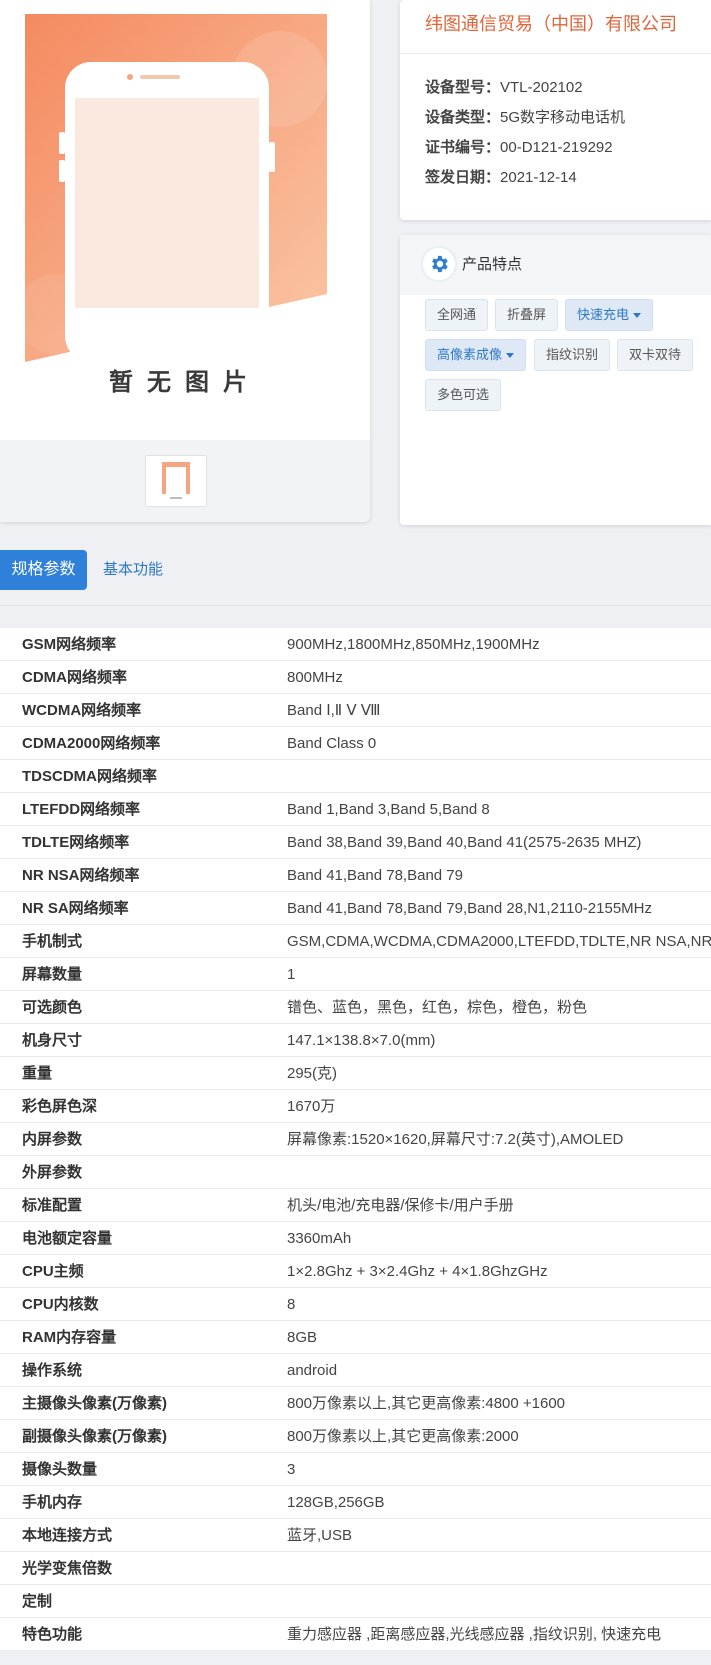  What do you see at coordinates (52, 1370) in the screenshot?
I see `spec-label: 操作系统` at bounding box center [52, 1370].